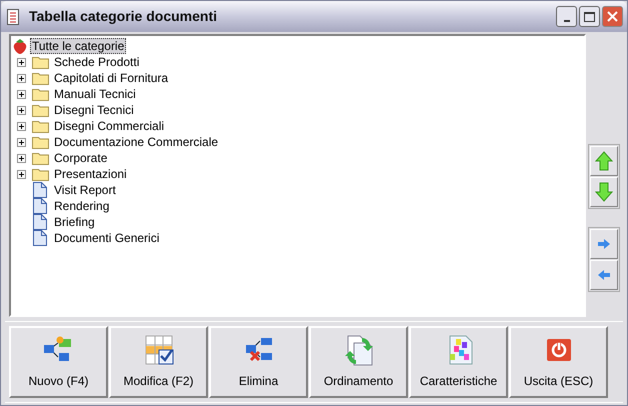  Describe the element at coordinates (80, 158) in the screenshot. I see `tree-item: Corporate` at that location.